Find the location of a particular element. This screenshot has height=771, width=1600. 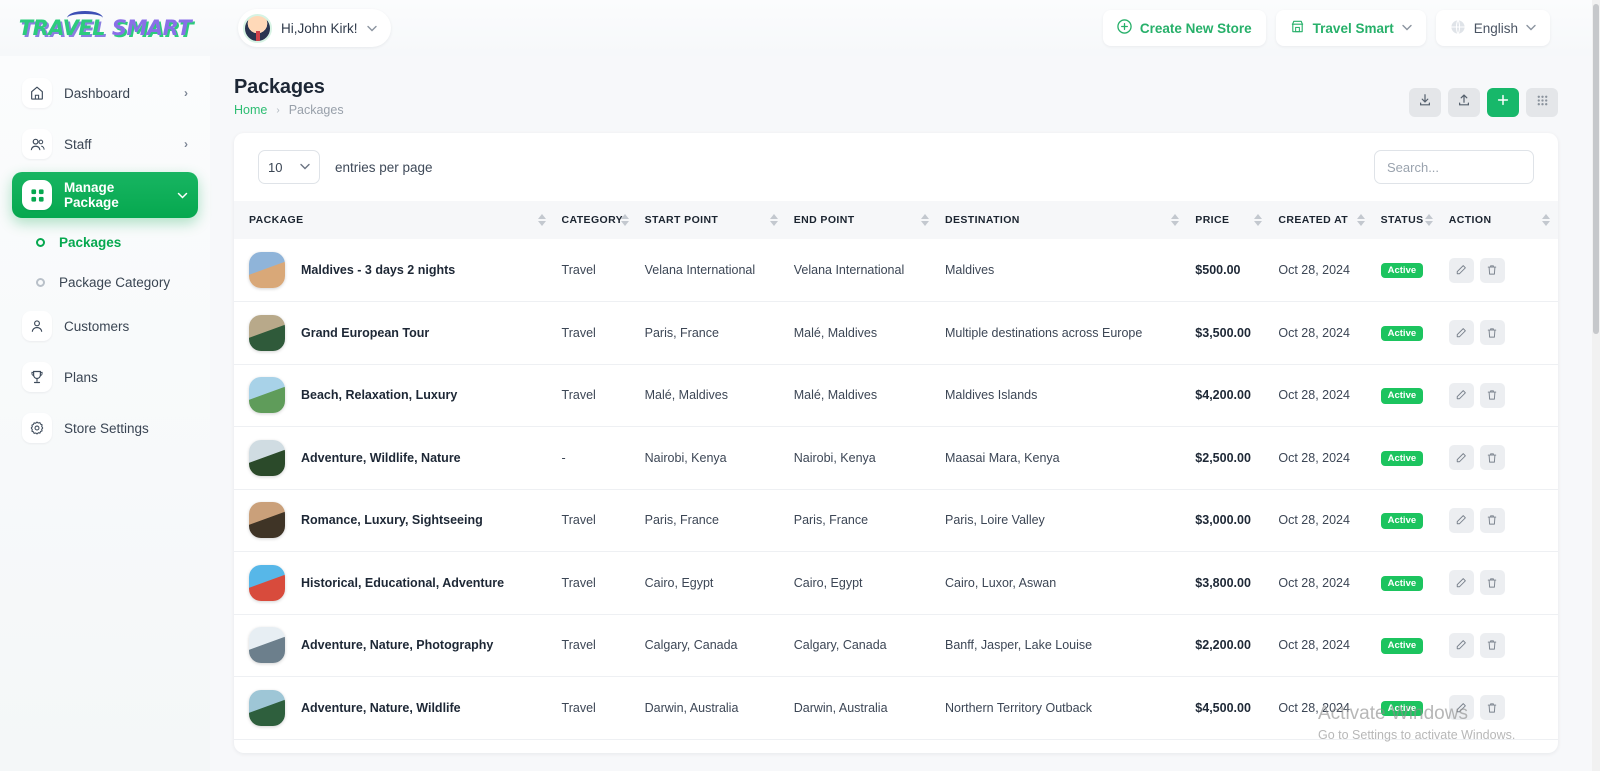

column-header-end-point: END POINT is located at coordinates (861, 220).